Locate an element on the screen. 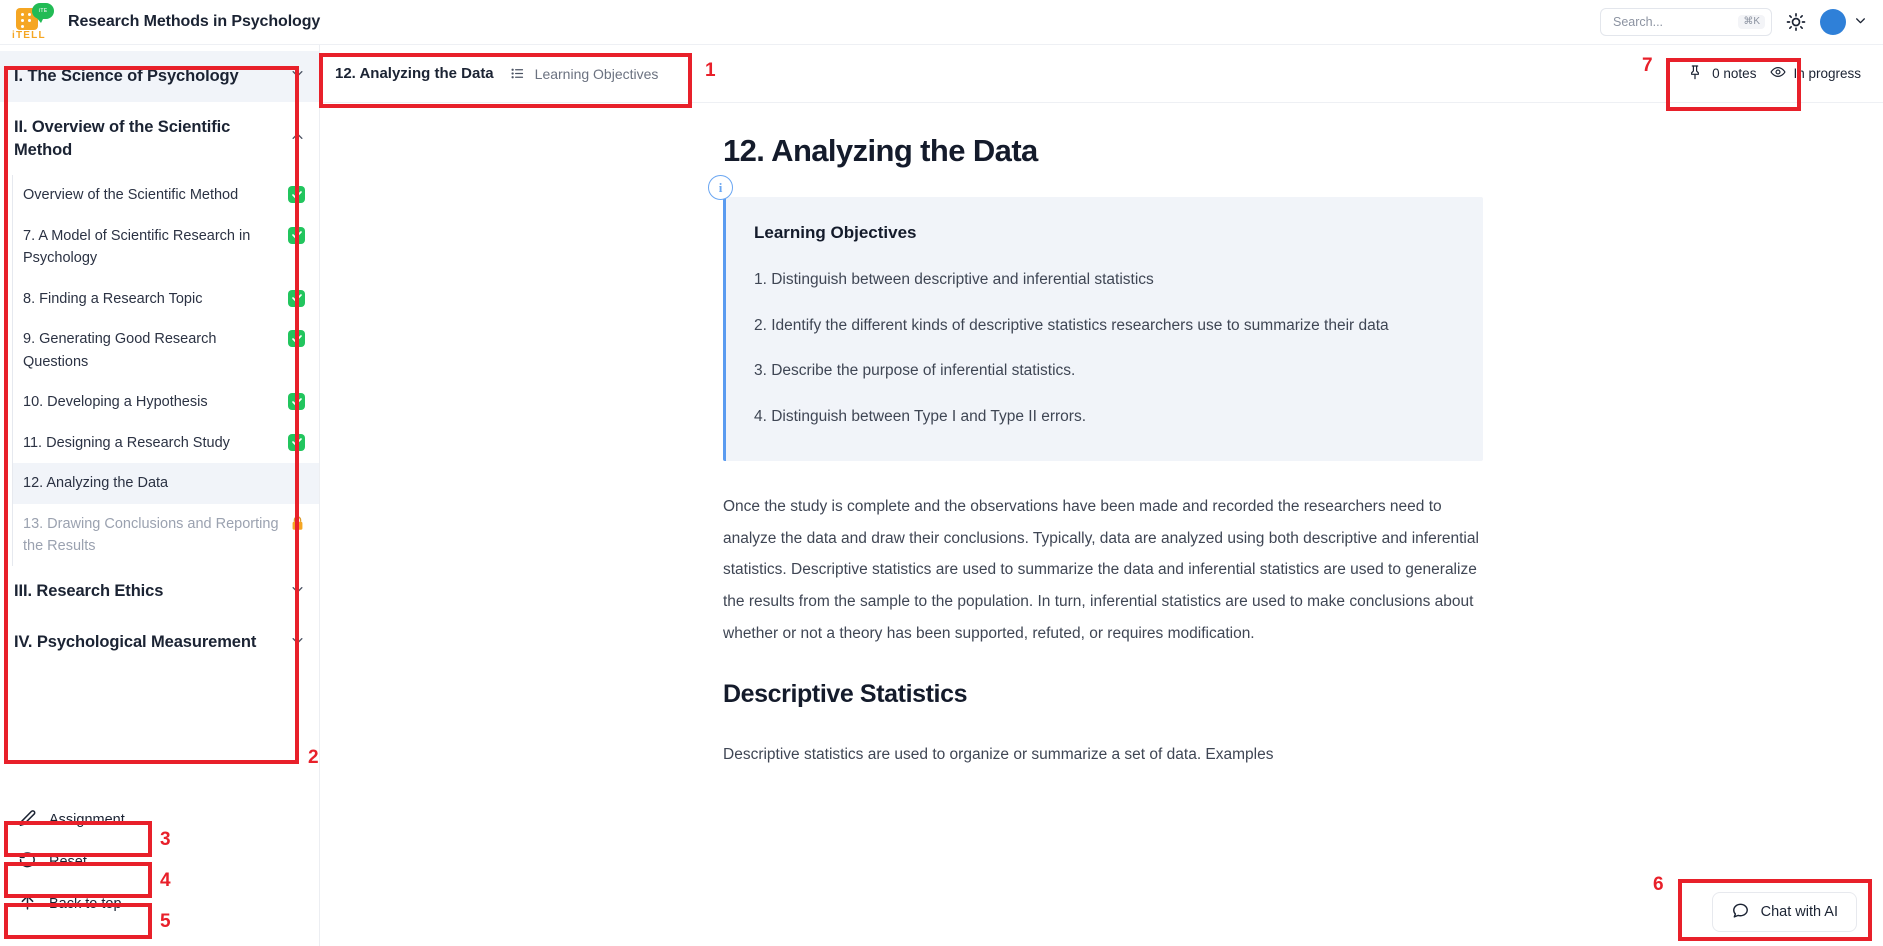 Image resolution: width=1883 pixels, height=946 pixels. chat-bubble-icon is located at coordinates (1740, 912).